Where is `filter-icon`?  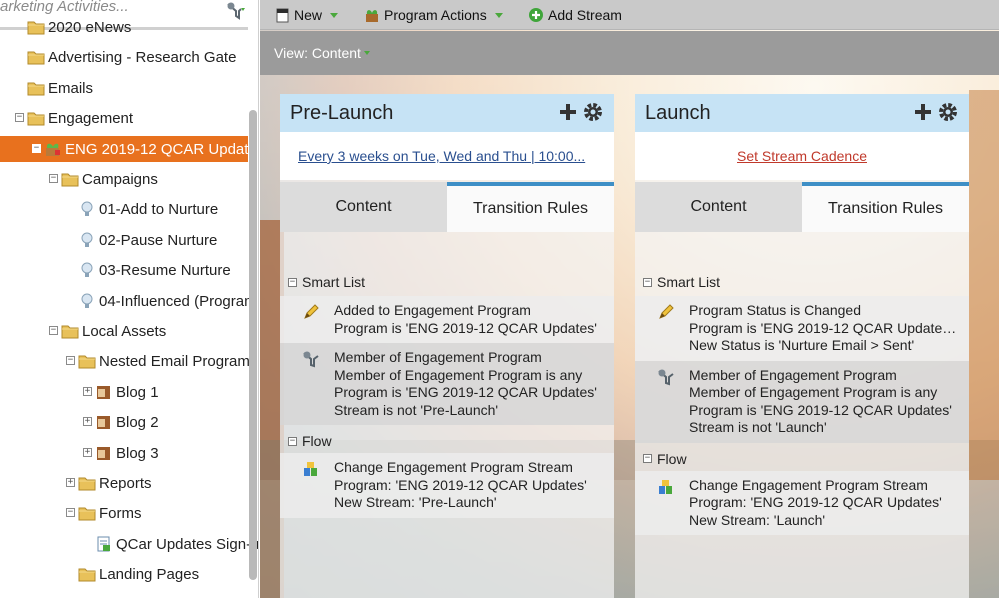
filter-icon is located at coordinates (666, 377).